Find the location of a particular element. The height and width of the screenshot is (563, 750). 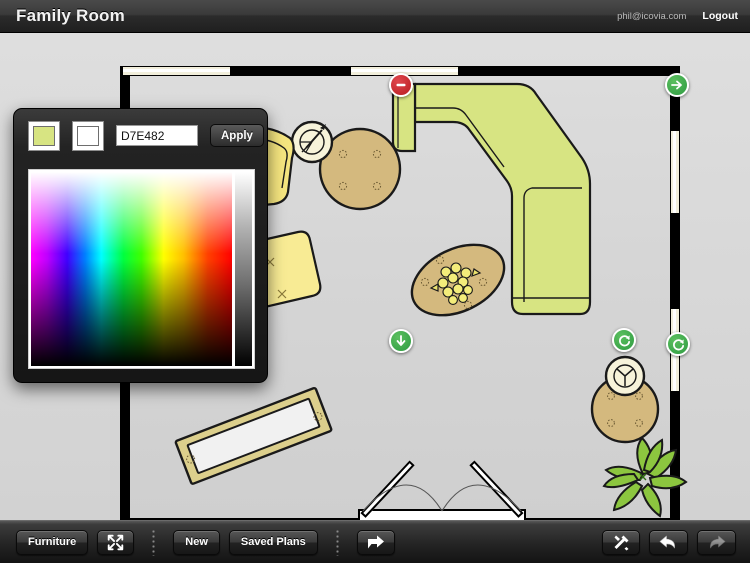

saturation-value-field is located at coordinates (131, 269).